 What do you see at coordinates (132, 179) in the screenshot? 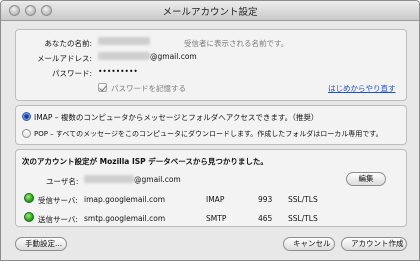
I see `username-value: @gmail.com` at bounding box center [132, 179].